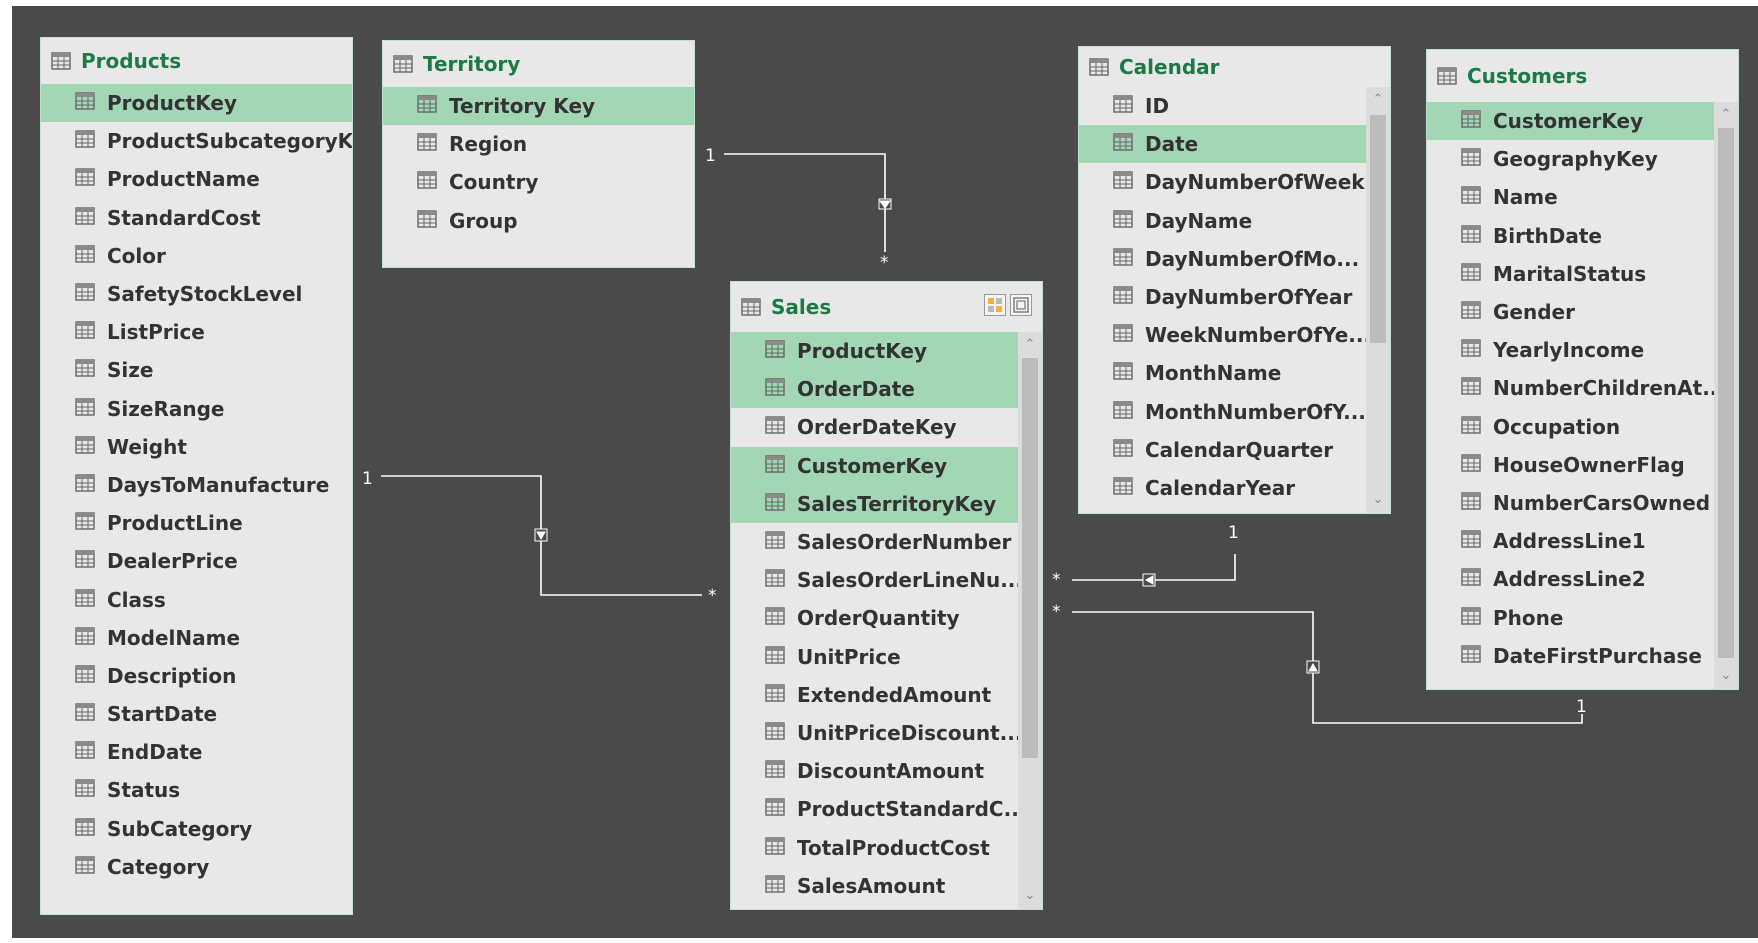  Describe the element at coordinates (874, 771) in the screenshot. I see `field-row: DiscountAmount` at that location.